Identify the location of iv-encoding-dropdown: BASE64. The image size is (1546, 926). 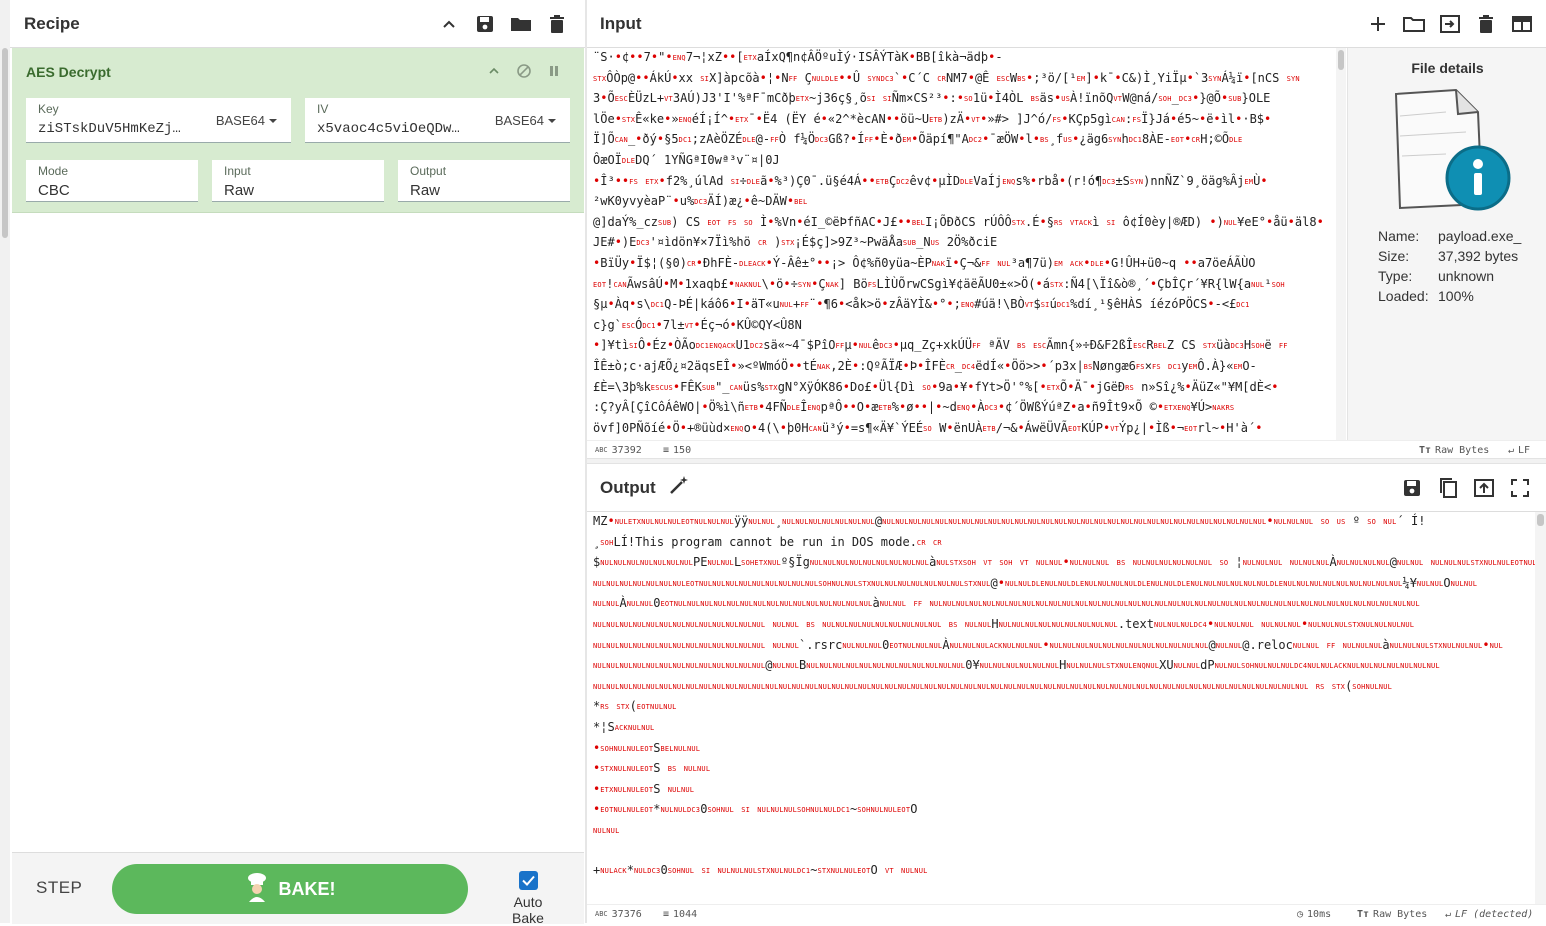
(525, 120).